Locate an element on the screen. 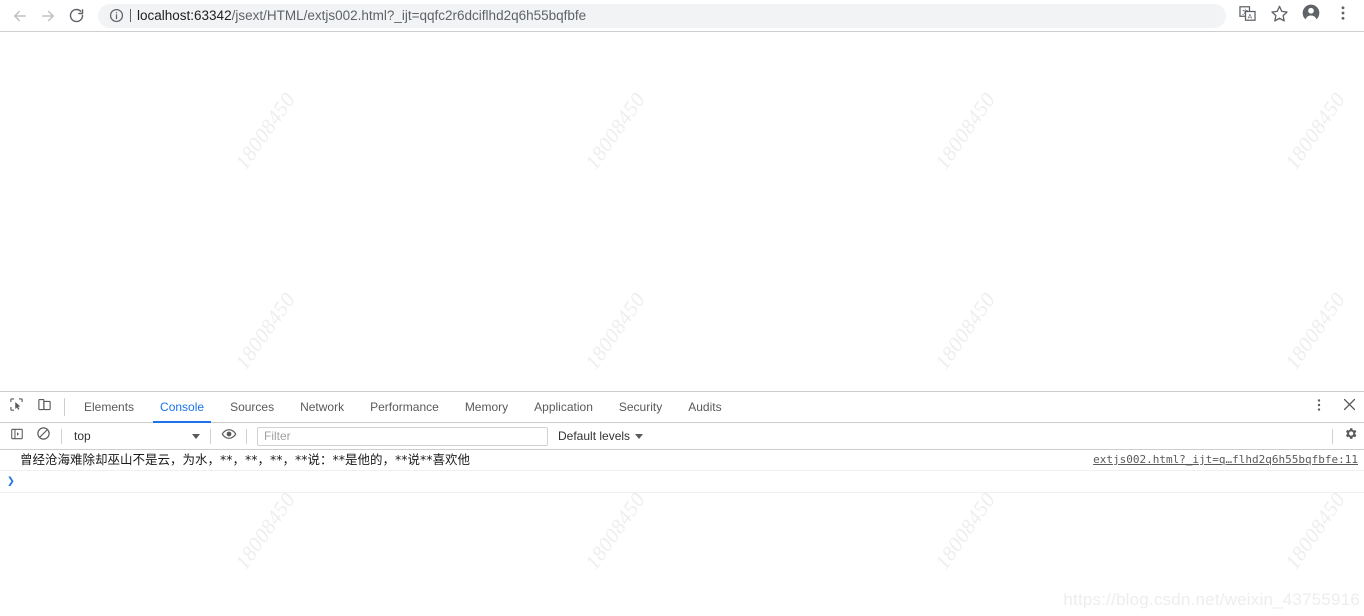 Image resolution: width=1364 pixels, height=616 pixels. execution-context-selector: top is located at coordinates (136, 436).